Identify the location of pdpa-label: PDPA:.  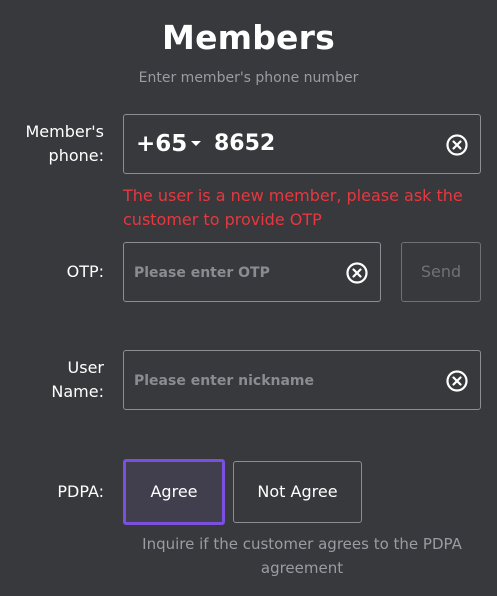
(80, 491).